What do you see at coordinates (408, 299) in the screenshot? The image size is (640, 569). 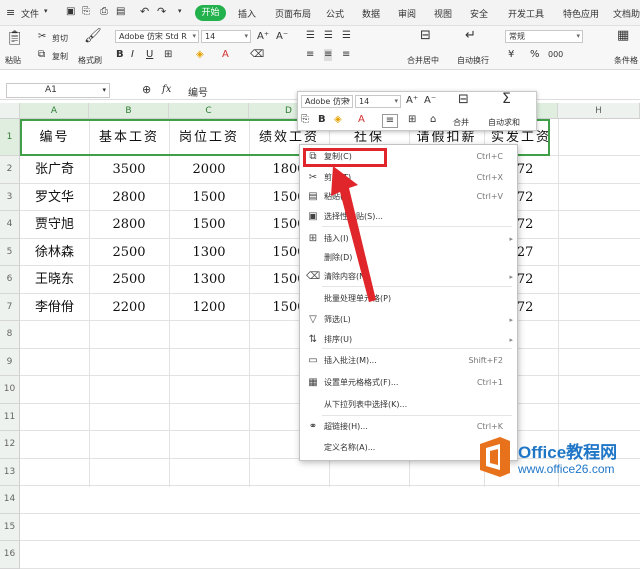 I see `context-menu-item: 批量处理单元格(P)` at bounding box center [408, 299].